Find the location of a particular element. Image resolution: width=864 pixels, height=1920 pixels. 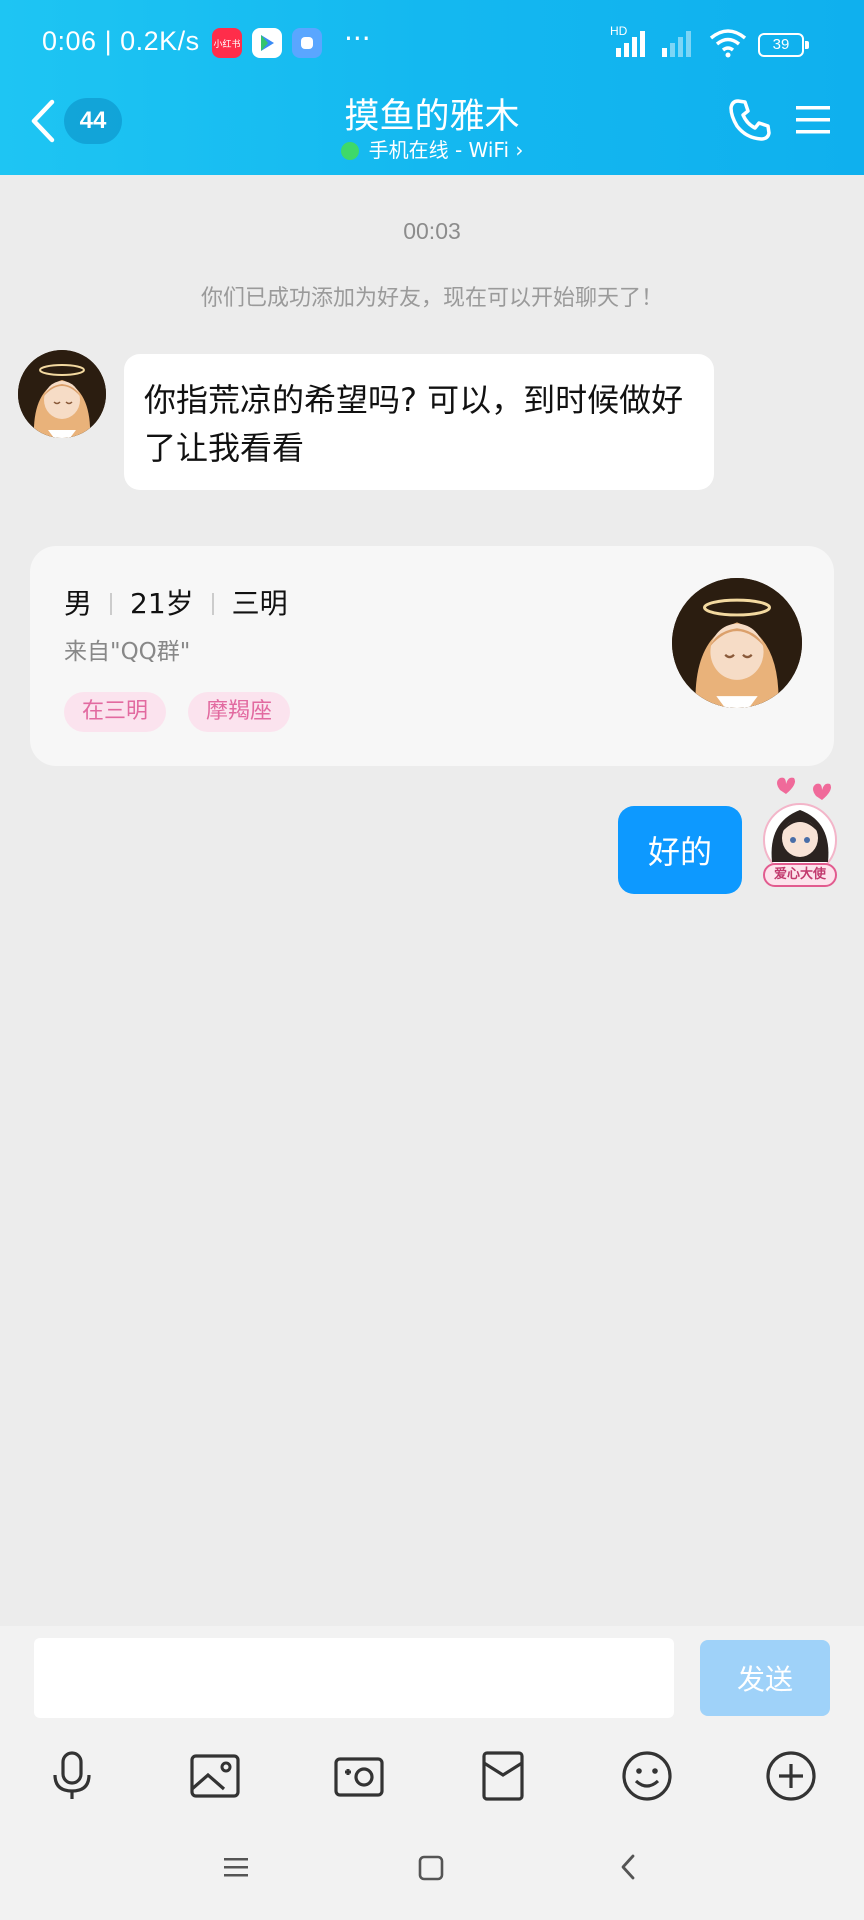

profile-info: 男 21岁 三明 is located at coordinates (176, 602).